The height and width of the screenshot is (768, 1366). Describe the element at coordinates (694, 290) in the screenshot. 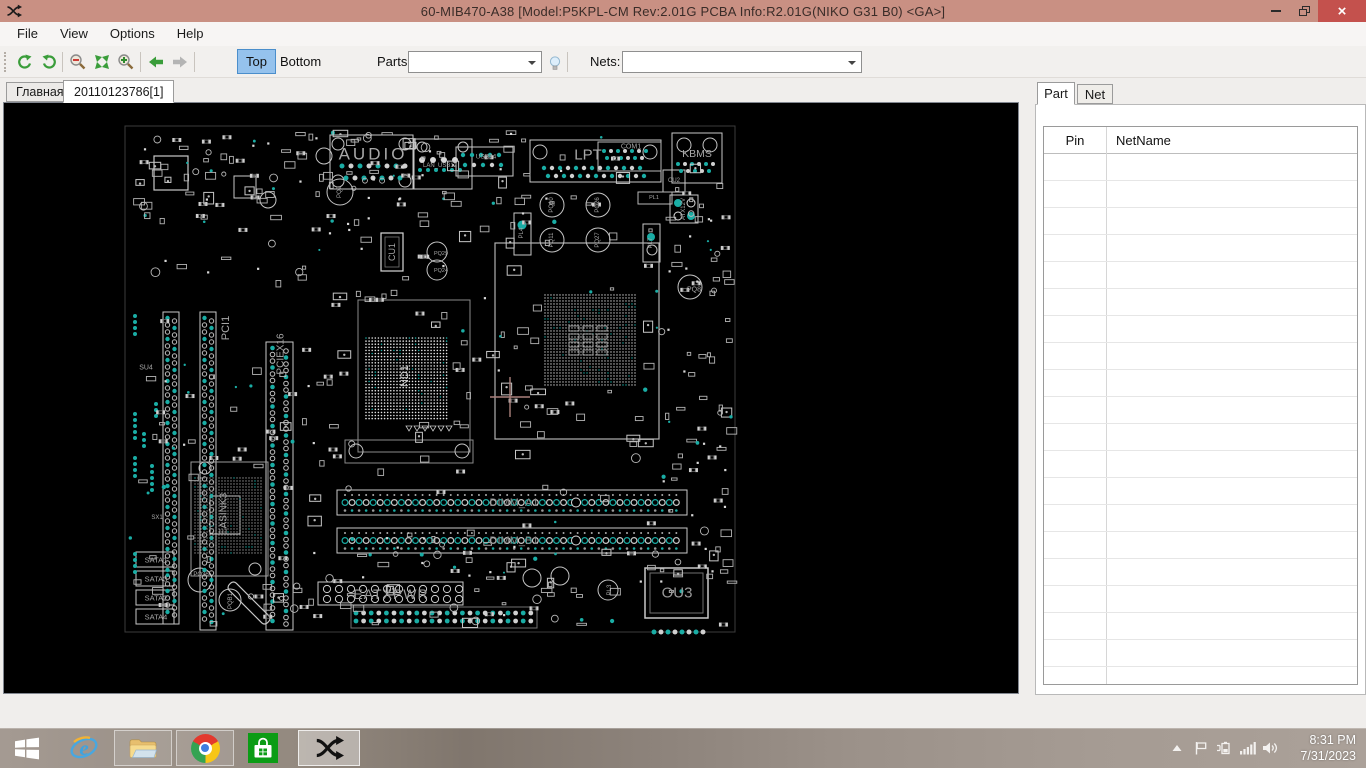

I see `svg-text: PQ8` at that location.